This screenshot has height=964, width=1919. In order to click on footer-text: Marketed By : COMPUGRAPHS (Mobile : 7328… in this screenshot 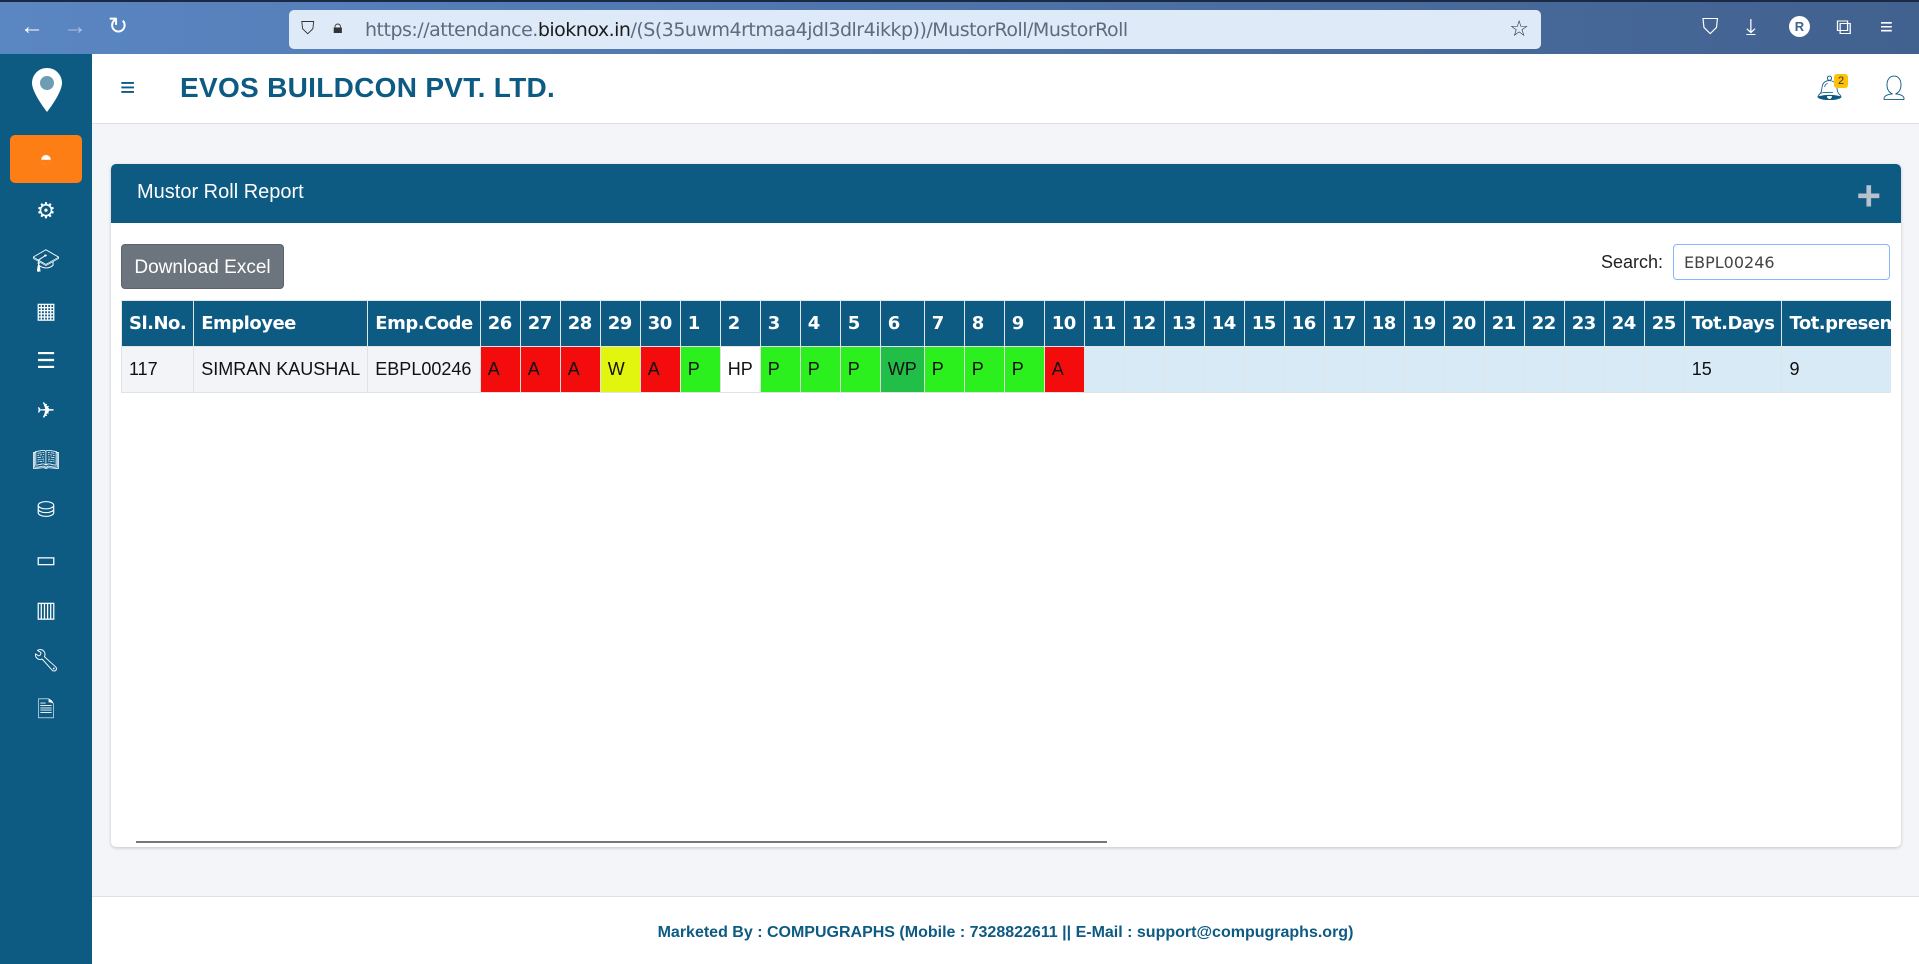, I will do `click(1005, 932)`.